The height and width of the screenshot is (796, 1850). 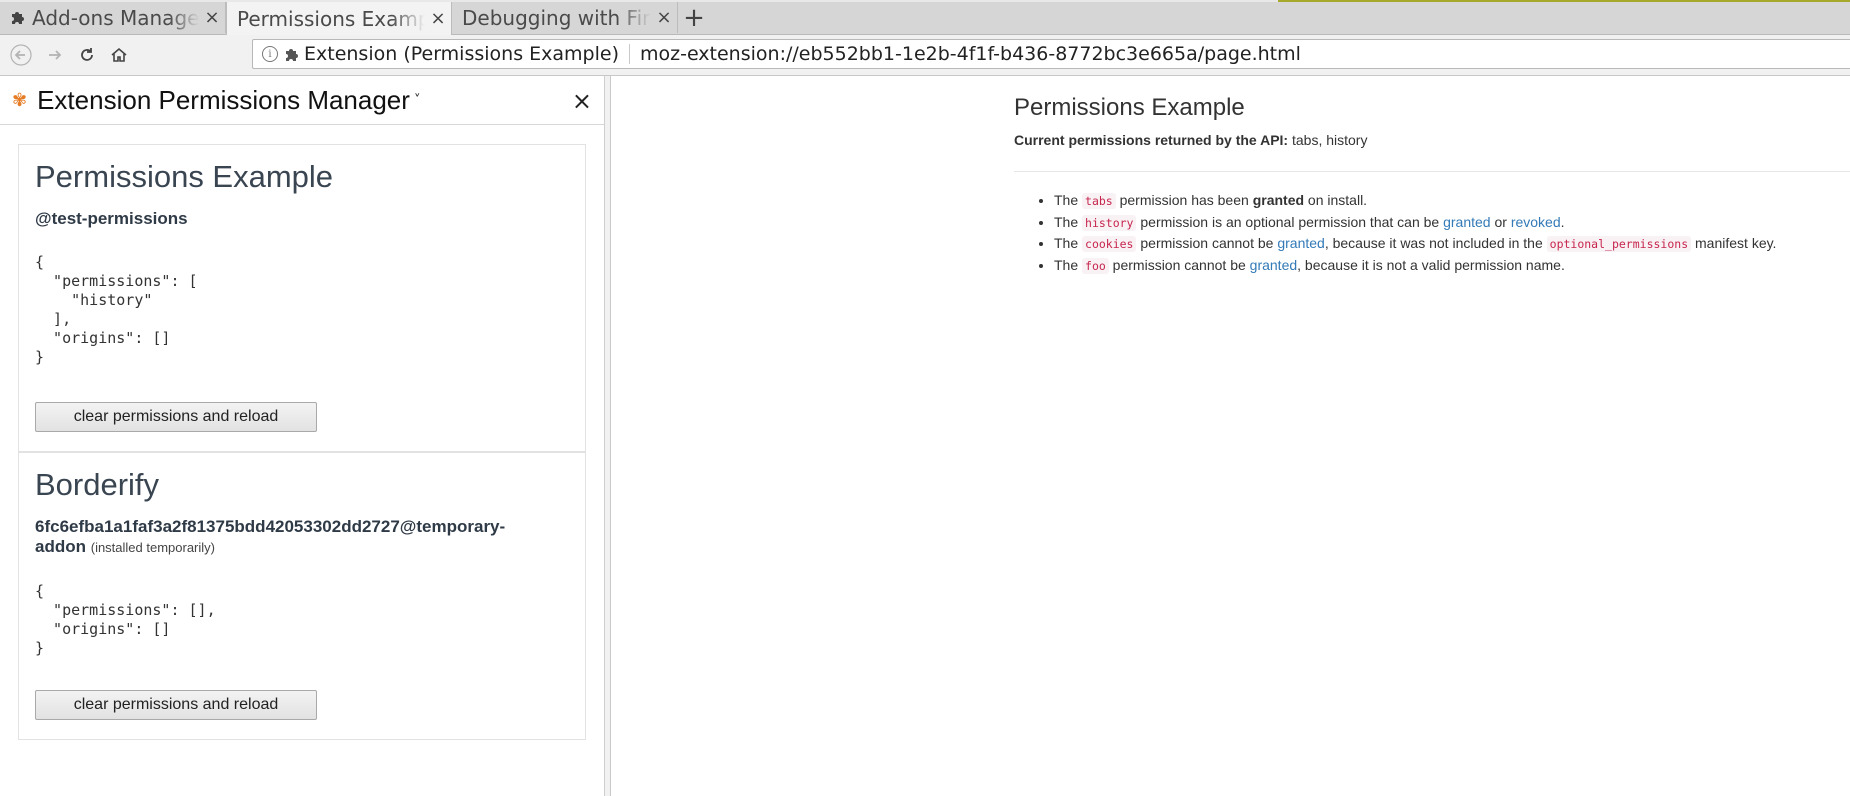 What do you see at coordinates (1184, 200) in the screenshot?
I see `item-text: permission has been` at bounding box center [1184, 200].